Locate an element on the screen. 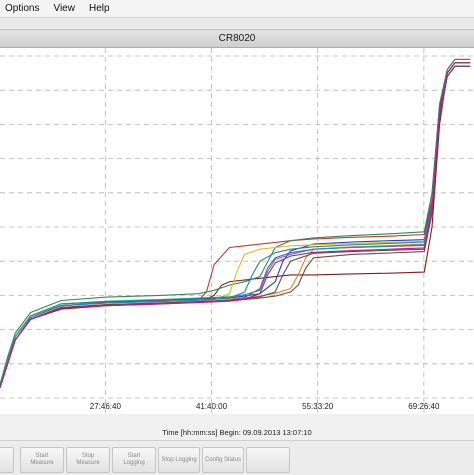  toolbar-button-blank is located at coordinates (268, 460).